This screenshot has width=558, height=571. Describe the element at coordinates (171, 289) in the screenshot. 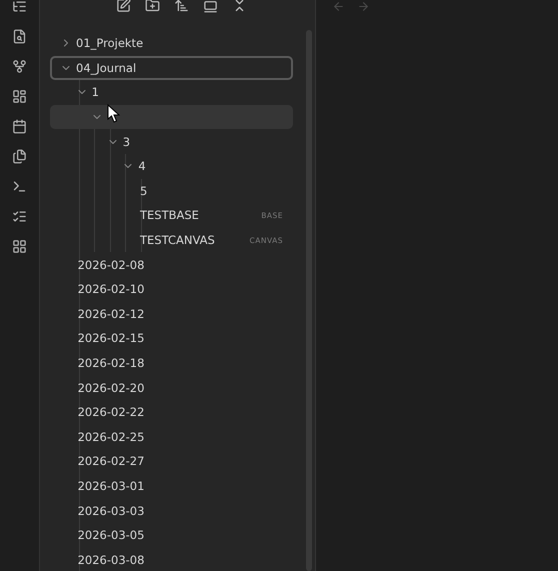

I see `file-item: 2026-02-10` at that location.